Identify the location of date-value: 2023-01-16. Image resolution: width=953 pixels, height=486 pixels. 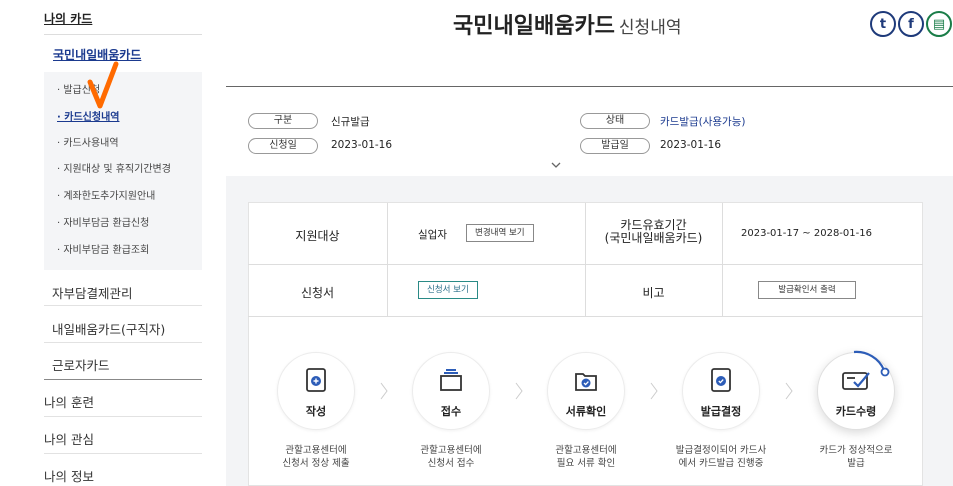
(362, 145).